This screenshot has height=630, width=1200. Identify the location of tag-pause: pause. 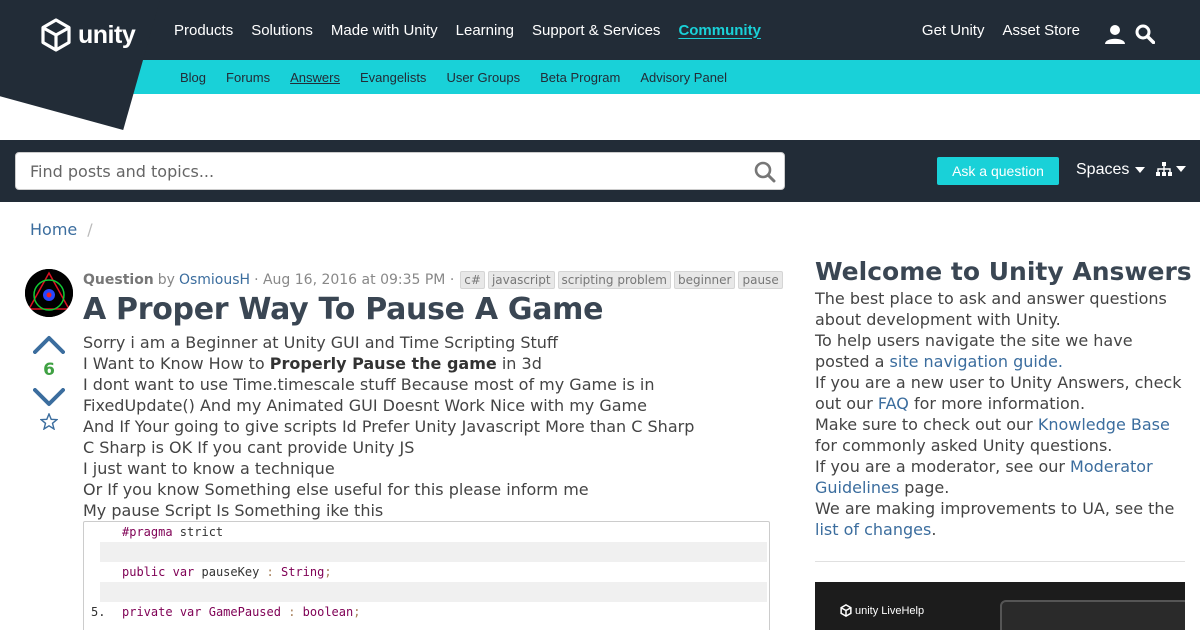
(760, 280).